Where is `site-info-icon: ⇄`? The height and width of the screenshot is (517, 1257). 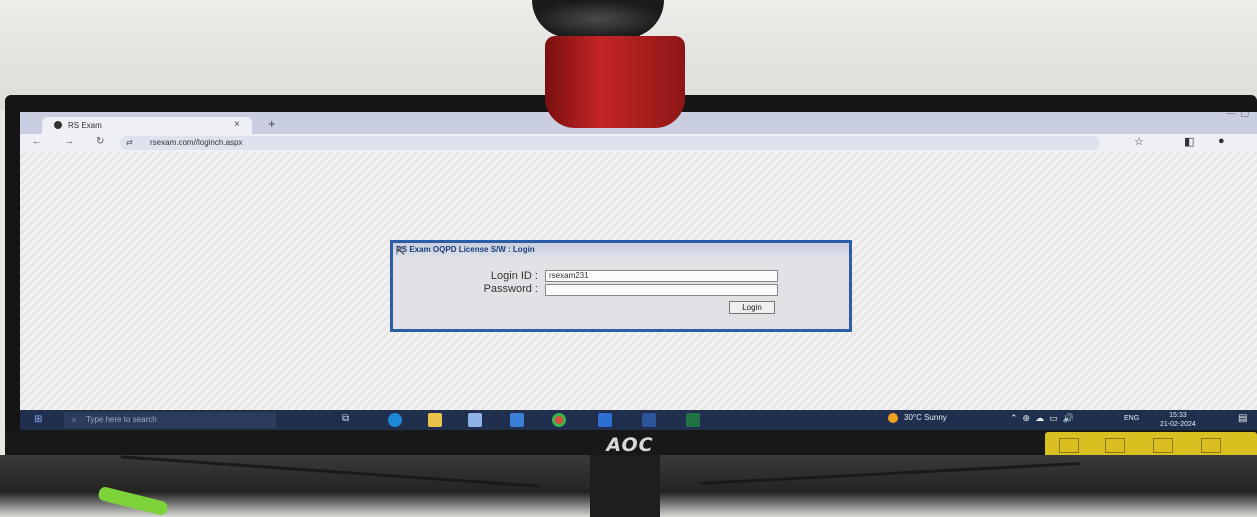 site-info-icon: ⇄ is located at coordinates (131, 143).